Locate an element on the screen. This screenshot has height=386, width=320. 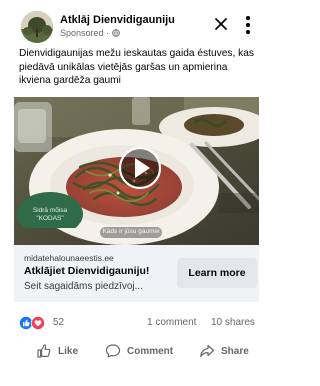
avatar-image is located at coordinates (37, 27).